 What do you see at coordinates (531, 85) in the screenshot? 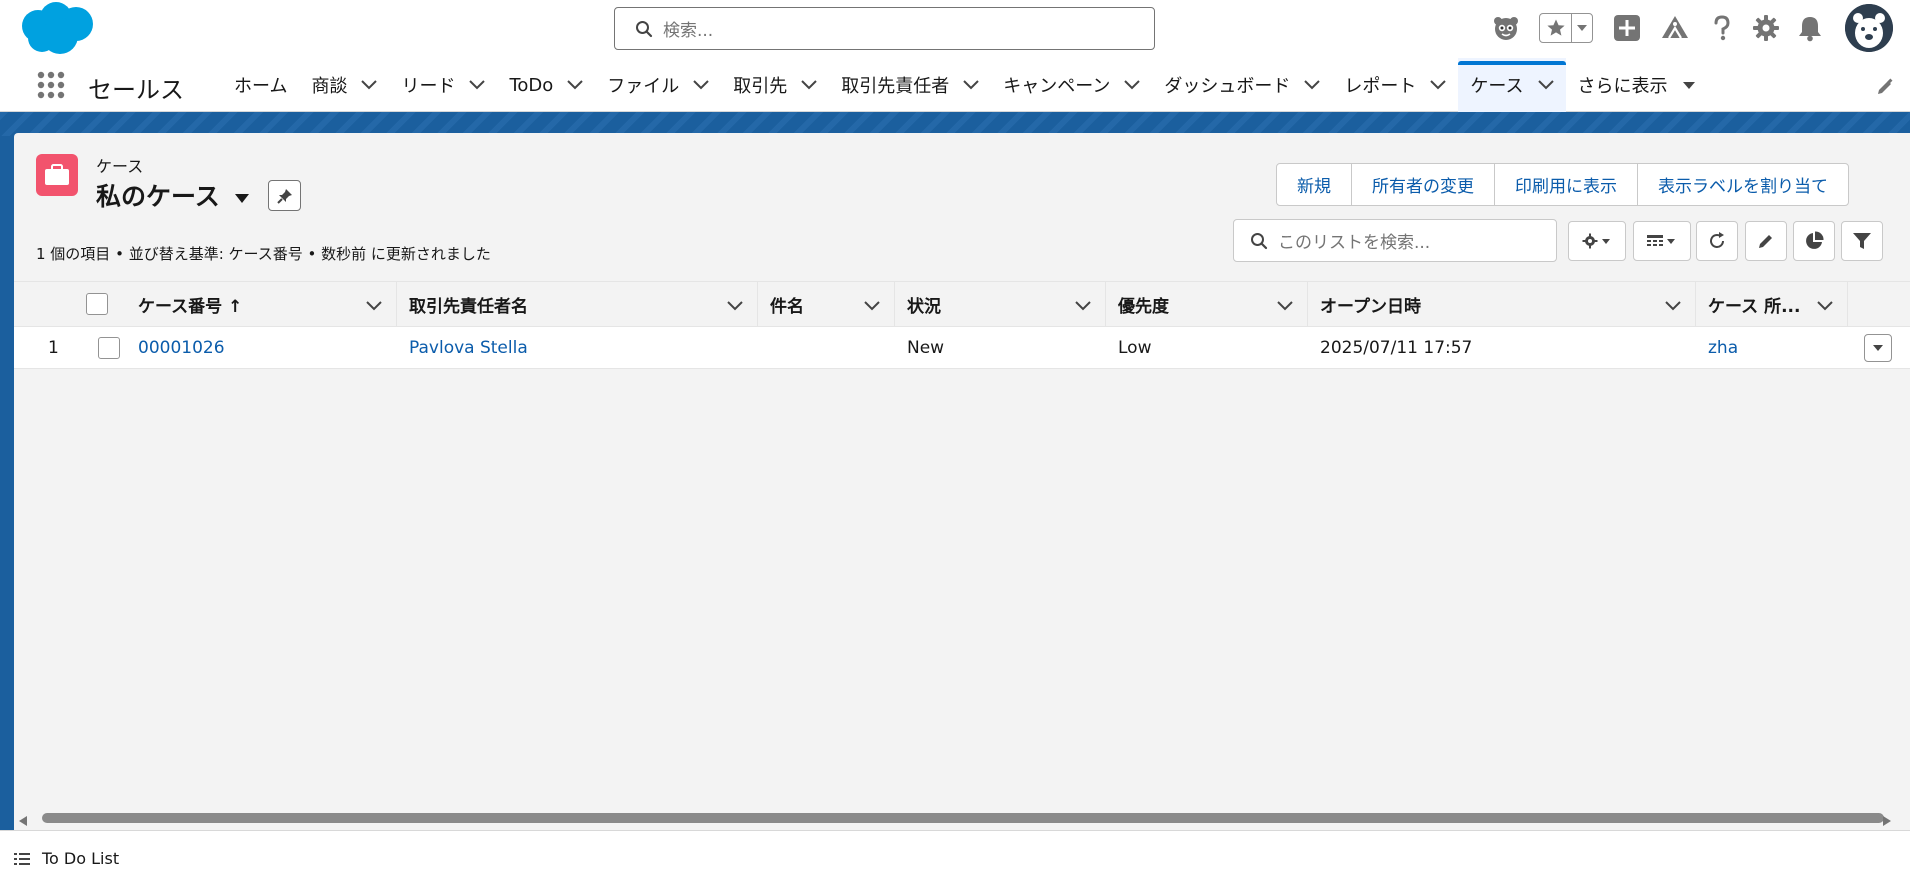
I see `nav-item-label: ToDo` at bounding box center [531, 85].